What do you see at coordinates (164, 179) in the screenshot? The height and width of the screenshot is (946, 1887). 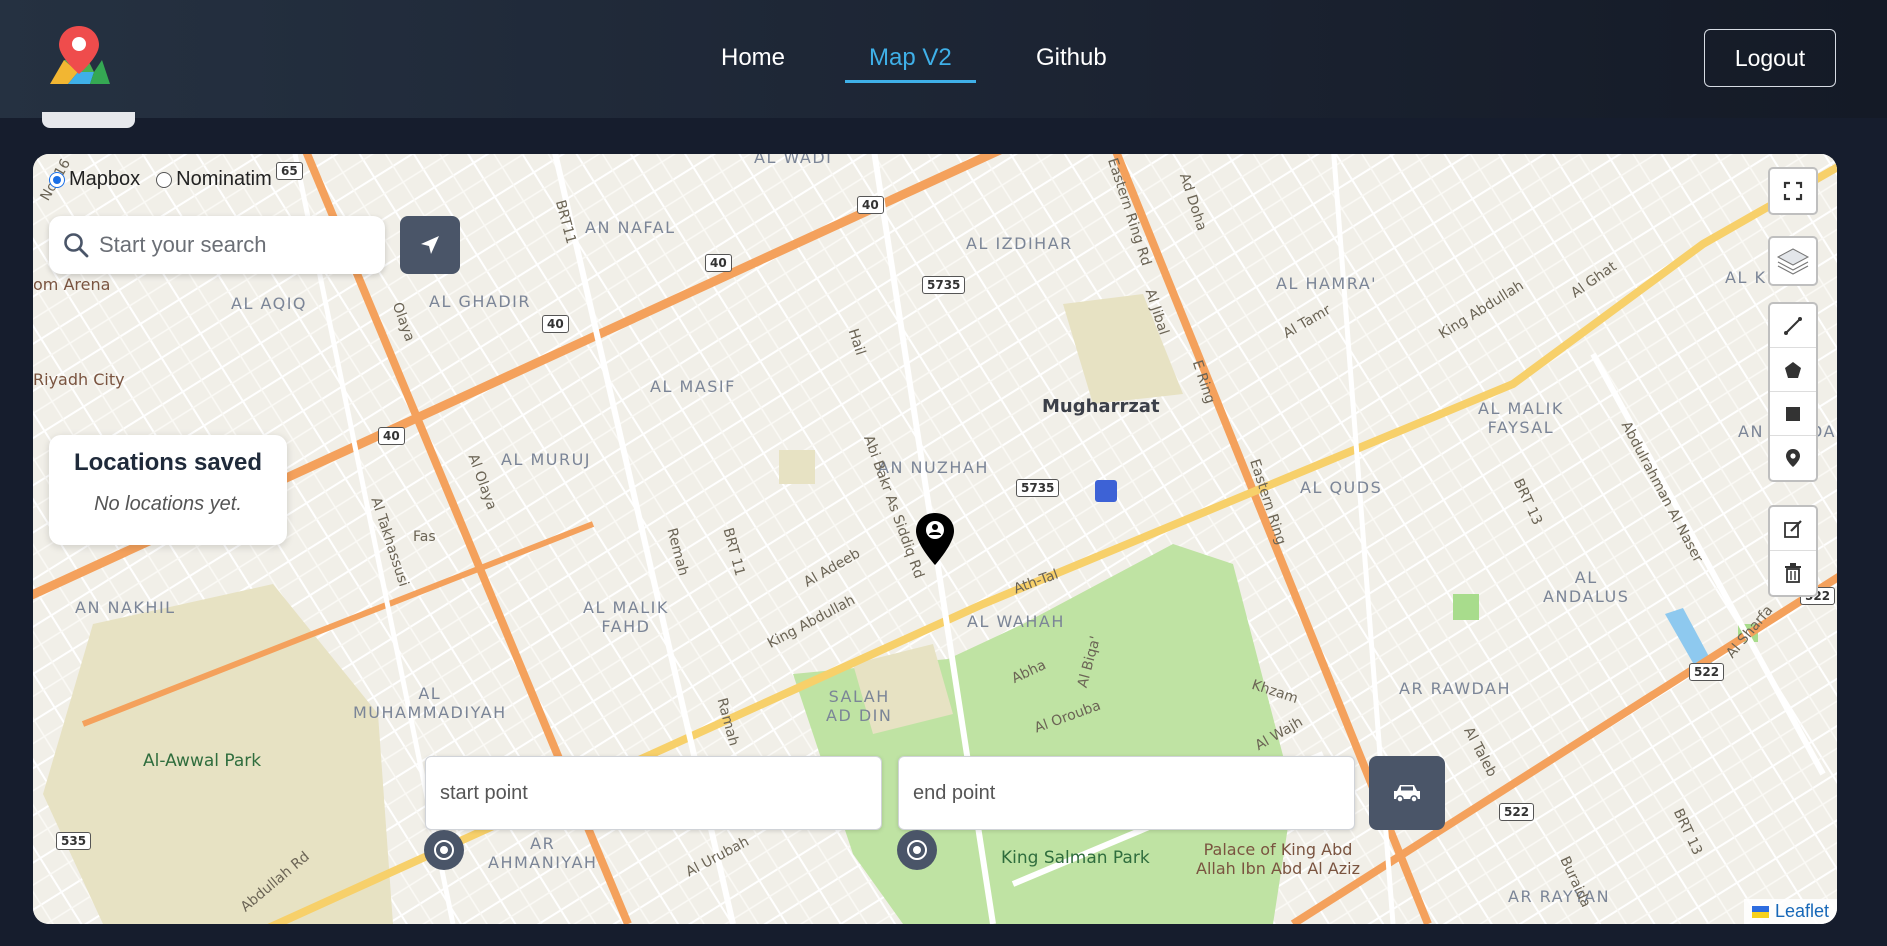 I see `radio-nominatim` at bounding box center [164, 179].